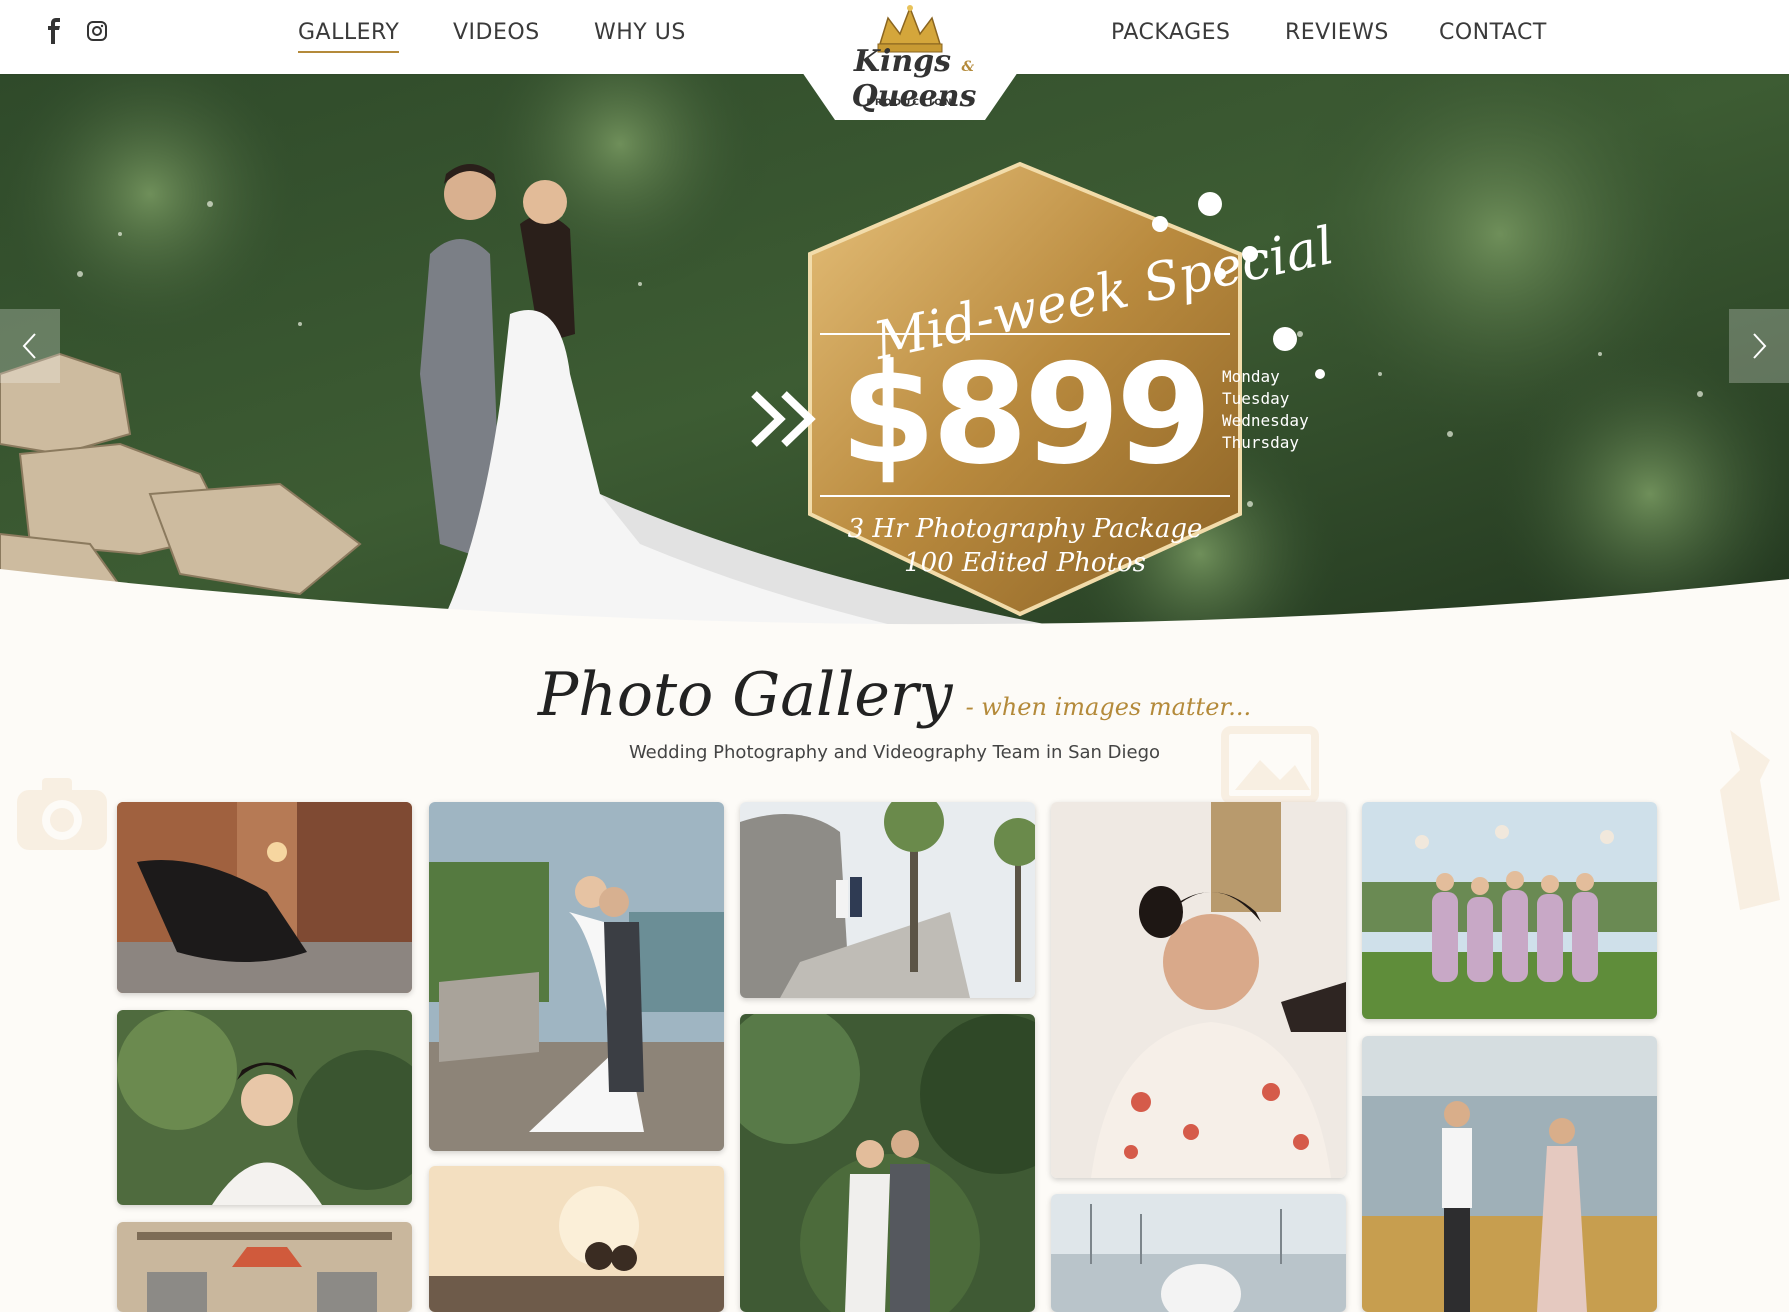 Image resolution: width=1789 pixels, height=1312 pixels. I want to click on promo-photos: 100 Edited Photos, so click(1025, 563).